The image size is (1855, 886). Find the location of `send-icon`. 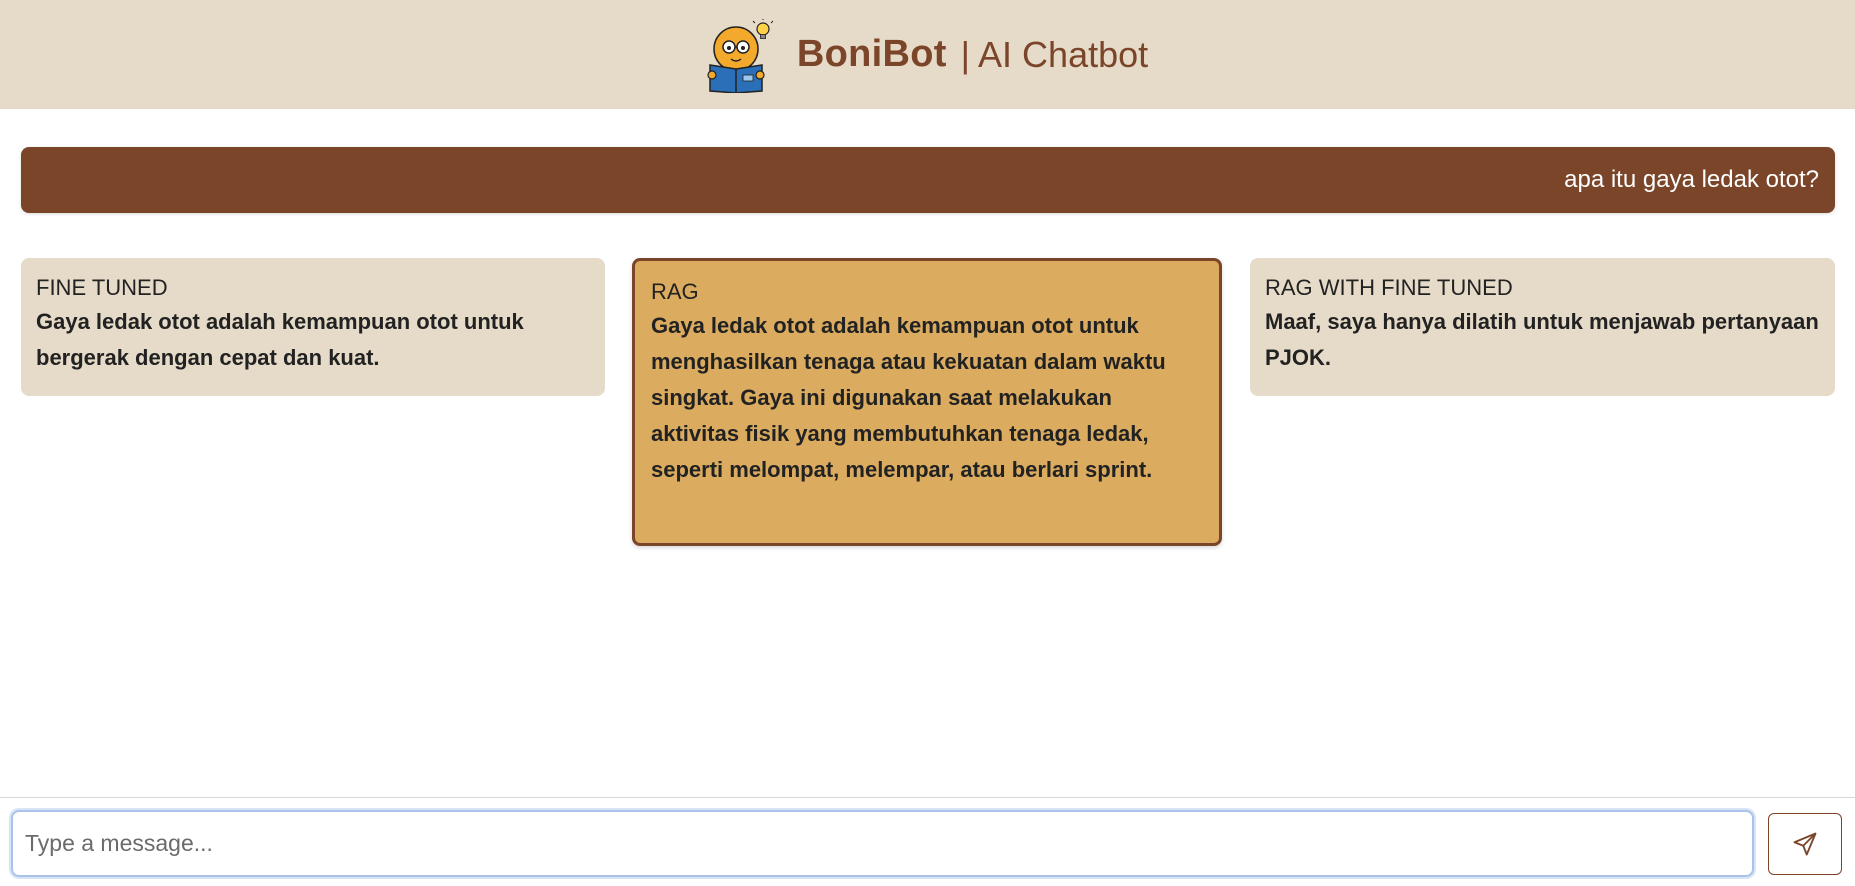

send-icon is located at coordinates (1805, 844).